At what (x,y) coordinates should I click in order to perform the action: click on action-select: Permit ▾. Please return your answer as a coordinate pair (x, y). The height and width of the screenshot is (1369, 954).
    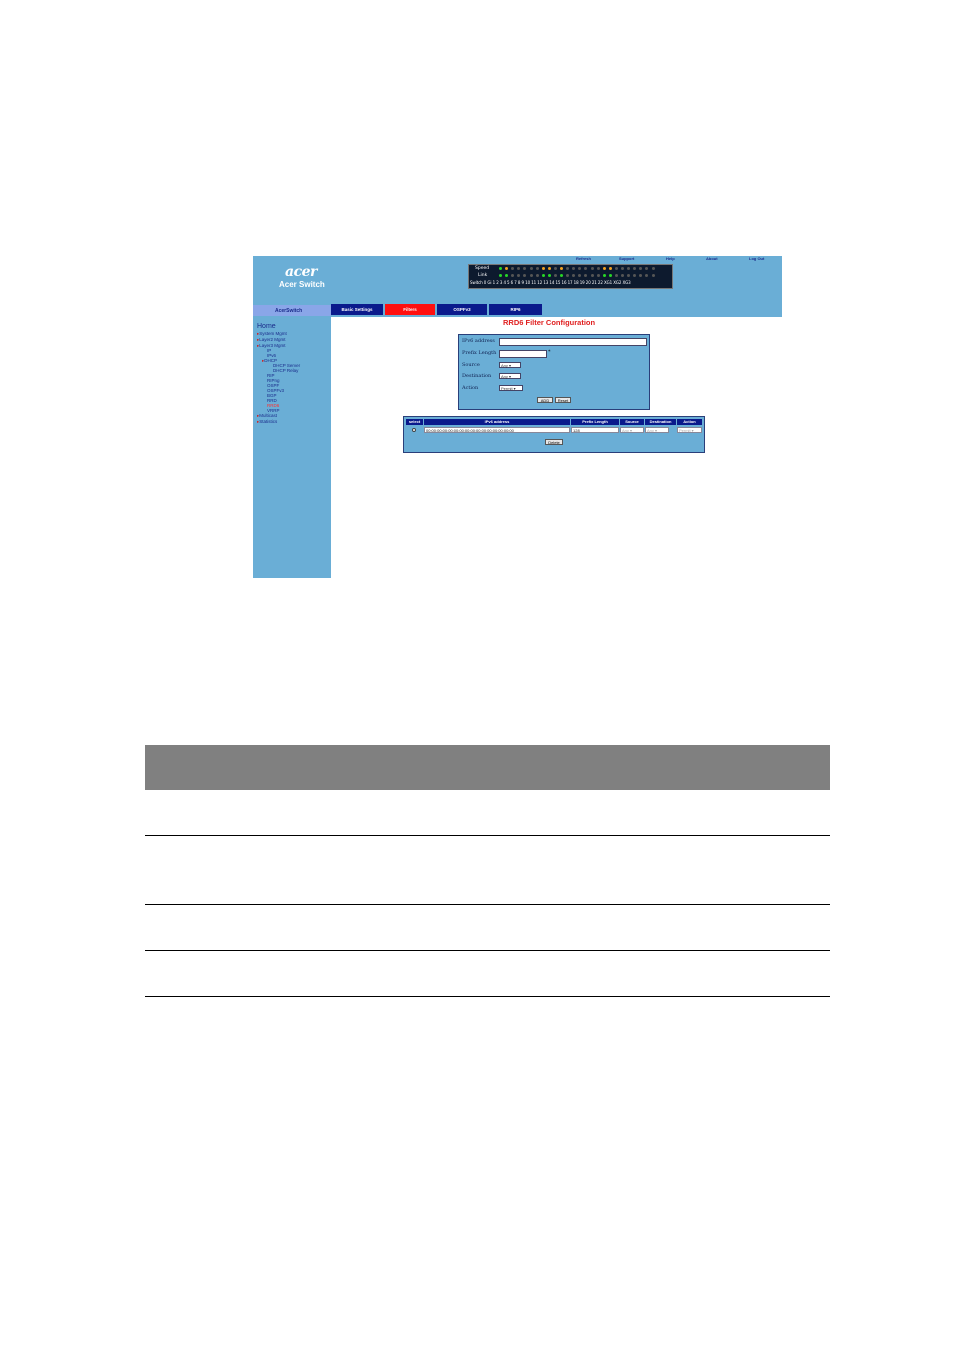
    Looking at the image, I should click on (511, 388).